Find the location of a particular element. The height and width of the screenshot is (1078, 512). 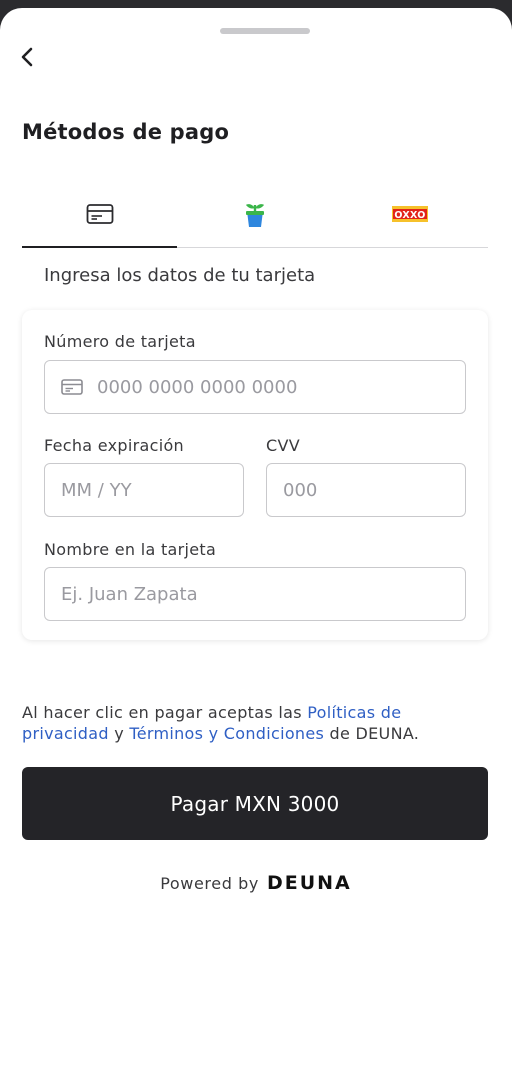

terms-link: Términos y Condiciones is located at coordinates (226, 733).